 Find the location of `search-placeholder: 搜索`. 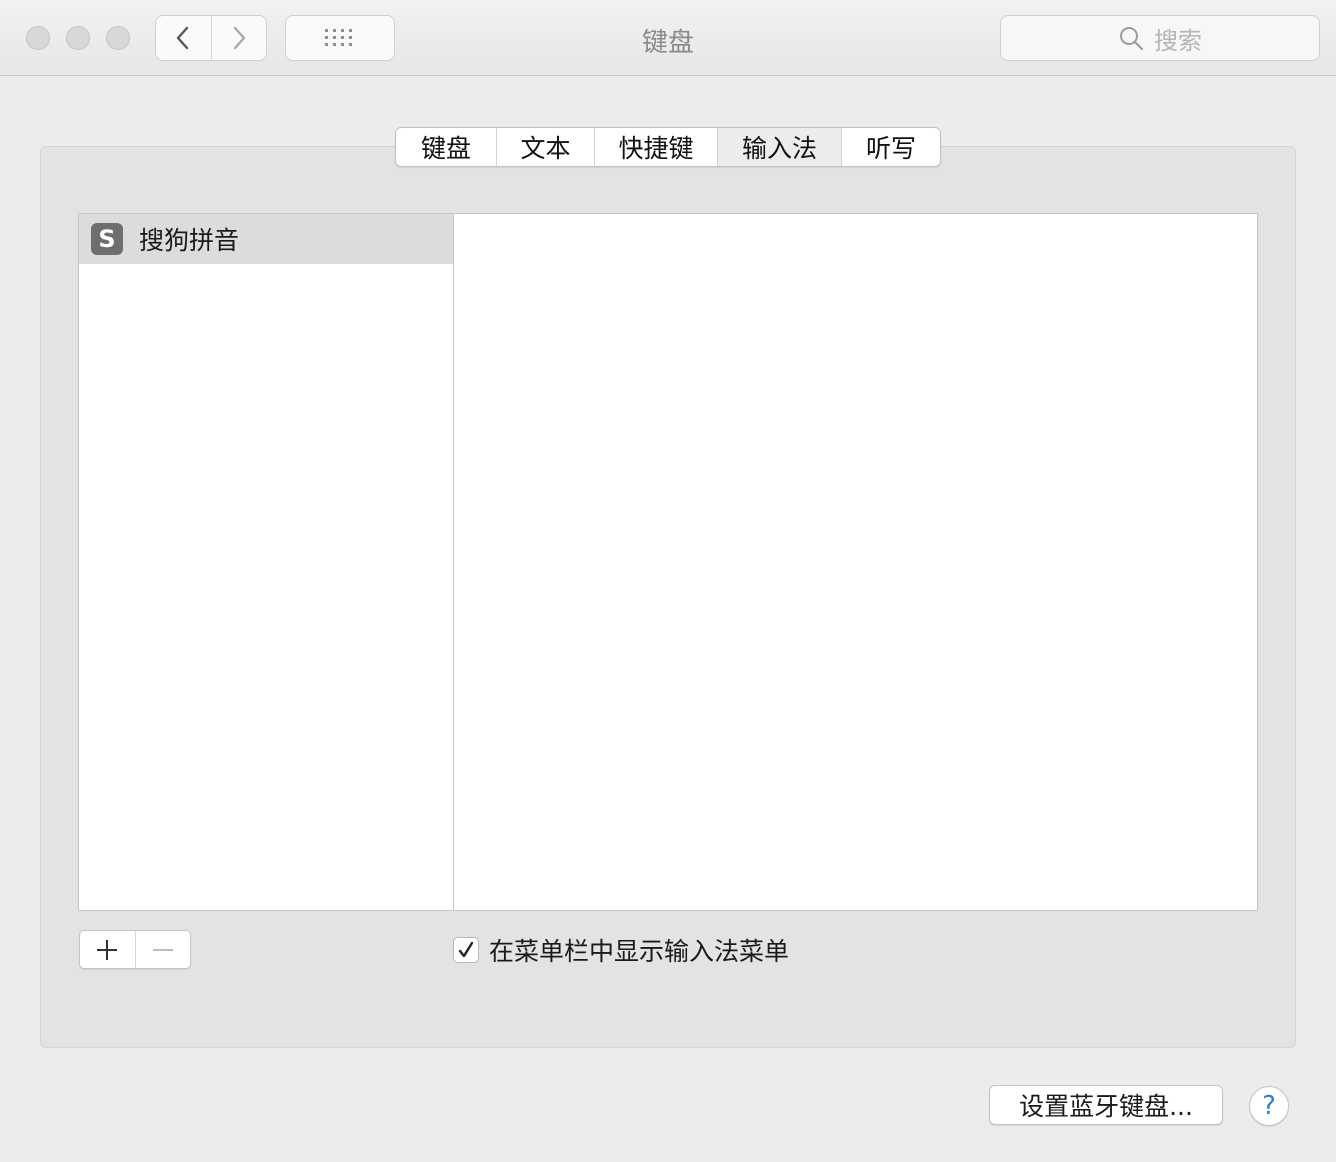

search-placeholder: 搜索 is located at coordinates (1178, 40).